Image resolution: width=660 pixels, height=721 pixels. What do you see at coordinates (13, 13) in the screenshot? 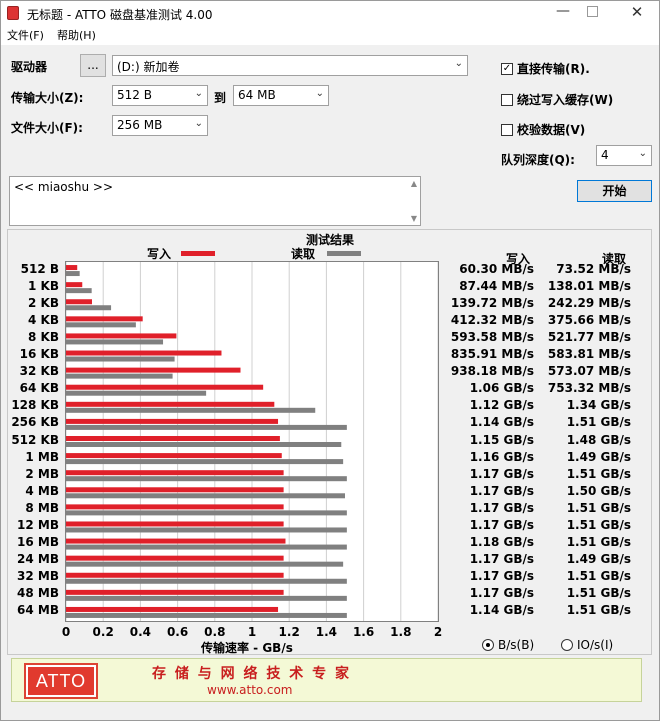
I see `app-icon` at bounding box center [13, 13].